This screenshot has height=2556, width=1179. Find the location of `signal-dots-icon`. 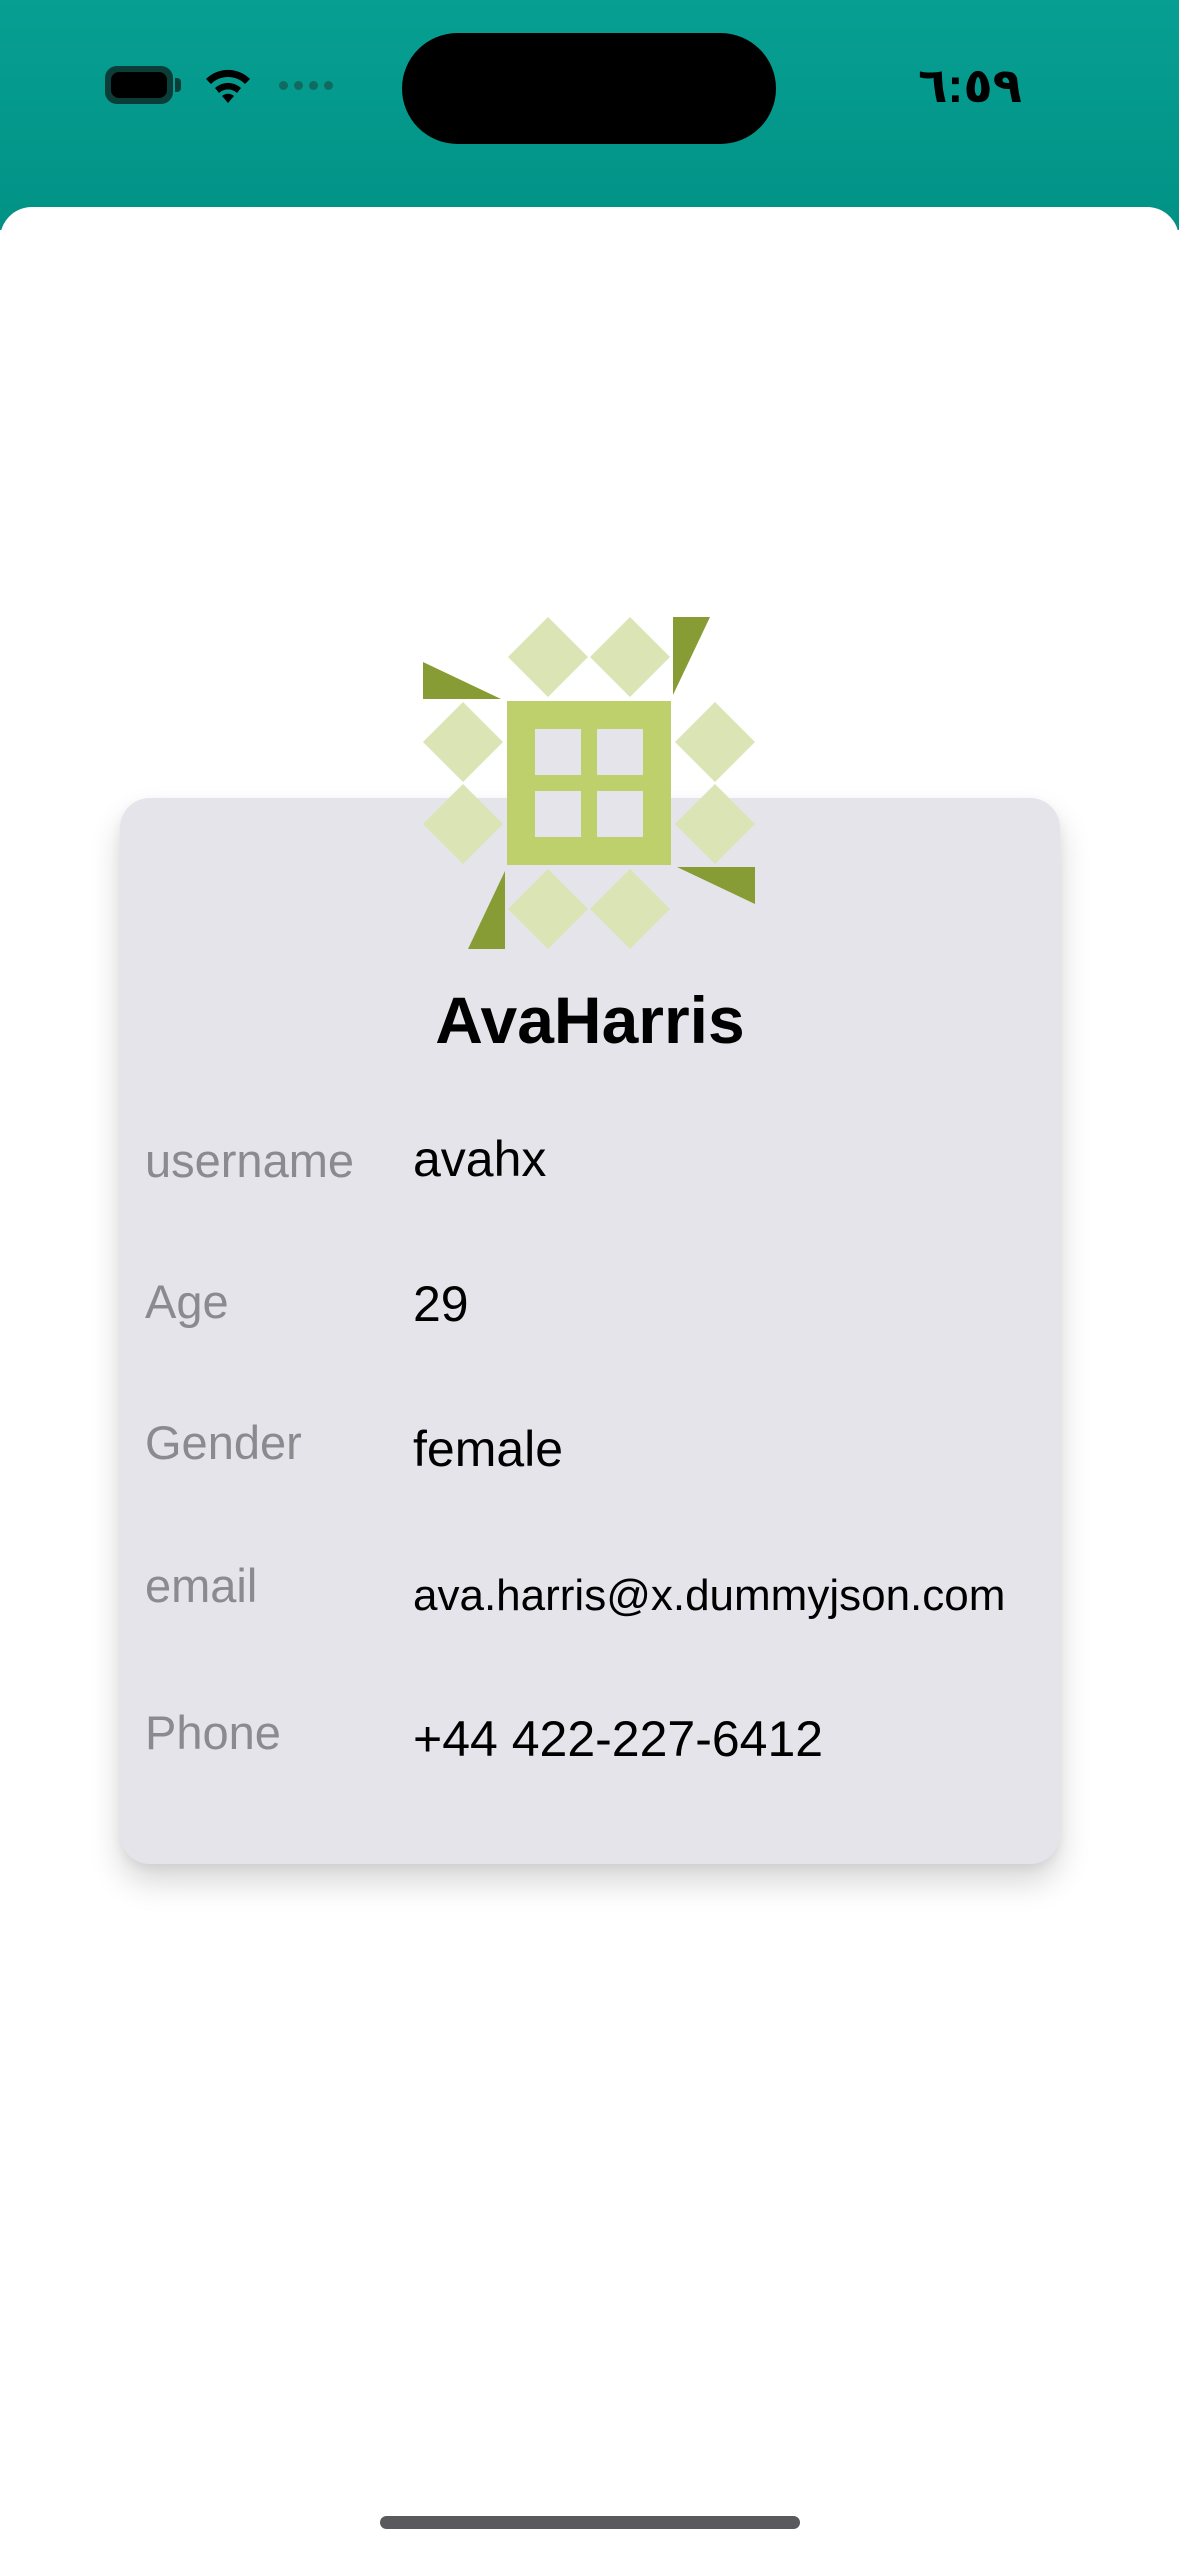

signal-dots-icon is located at coordinates (306, 85).